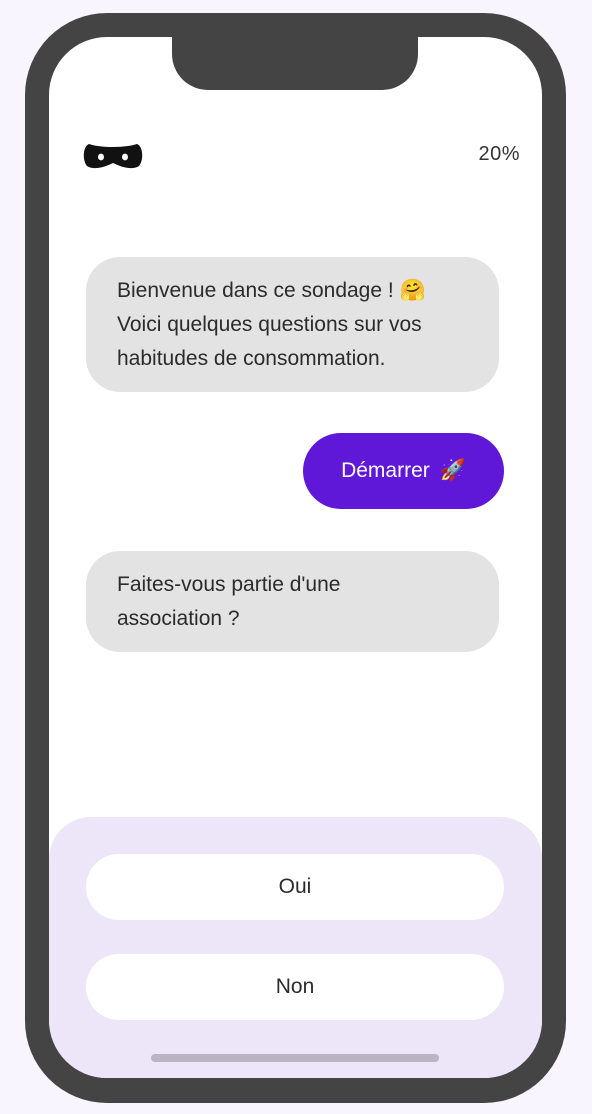  What do you see at coordinates (385, 470) in the screenshot?
I see `start-button-label: Démarrer` at bounding box center [385, 470].